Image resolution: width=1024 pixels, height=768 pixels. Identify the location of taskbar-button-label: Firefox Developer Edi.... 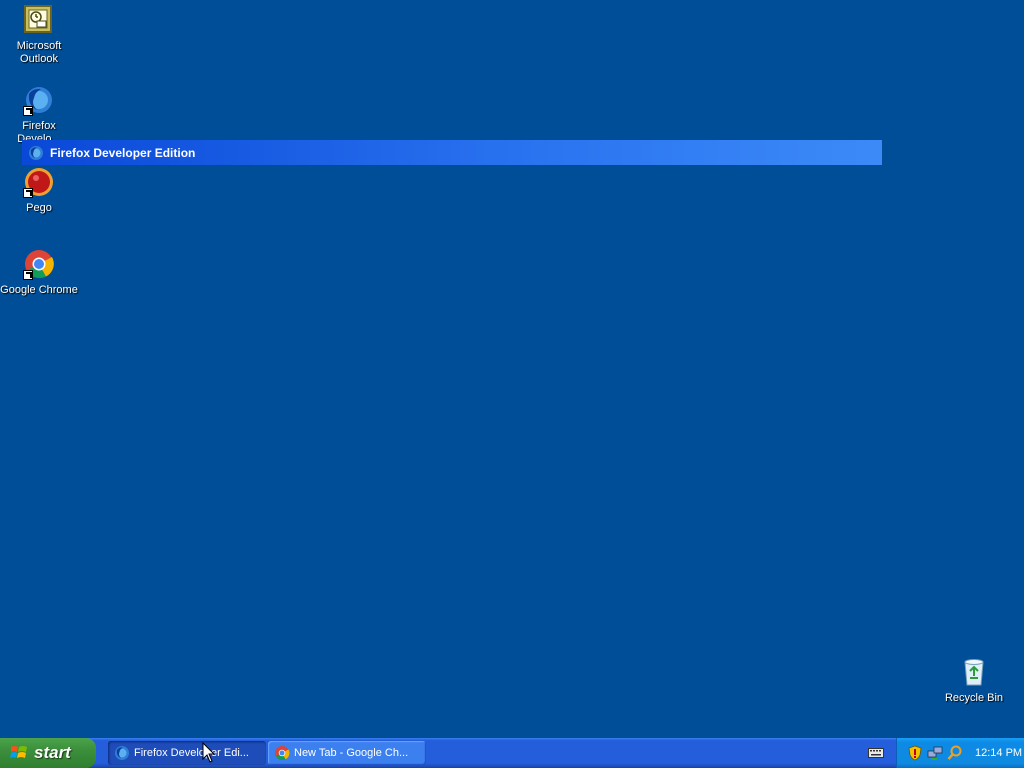
(191, 753).